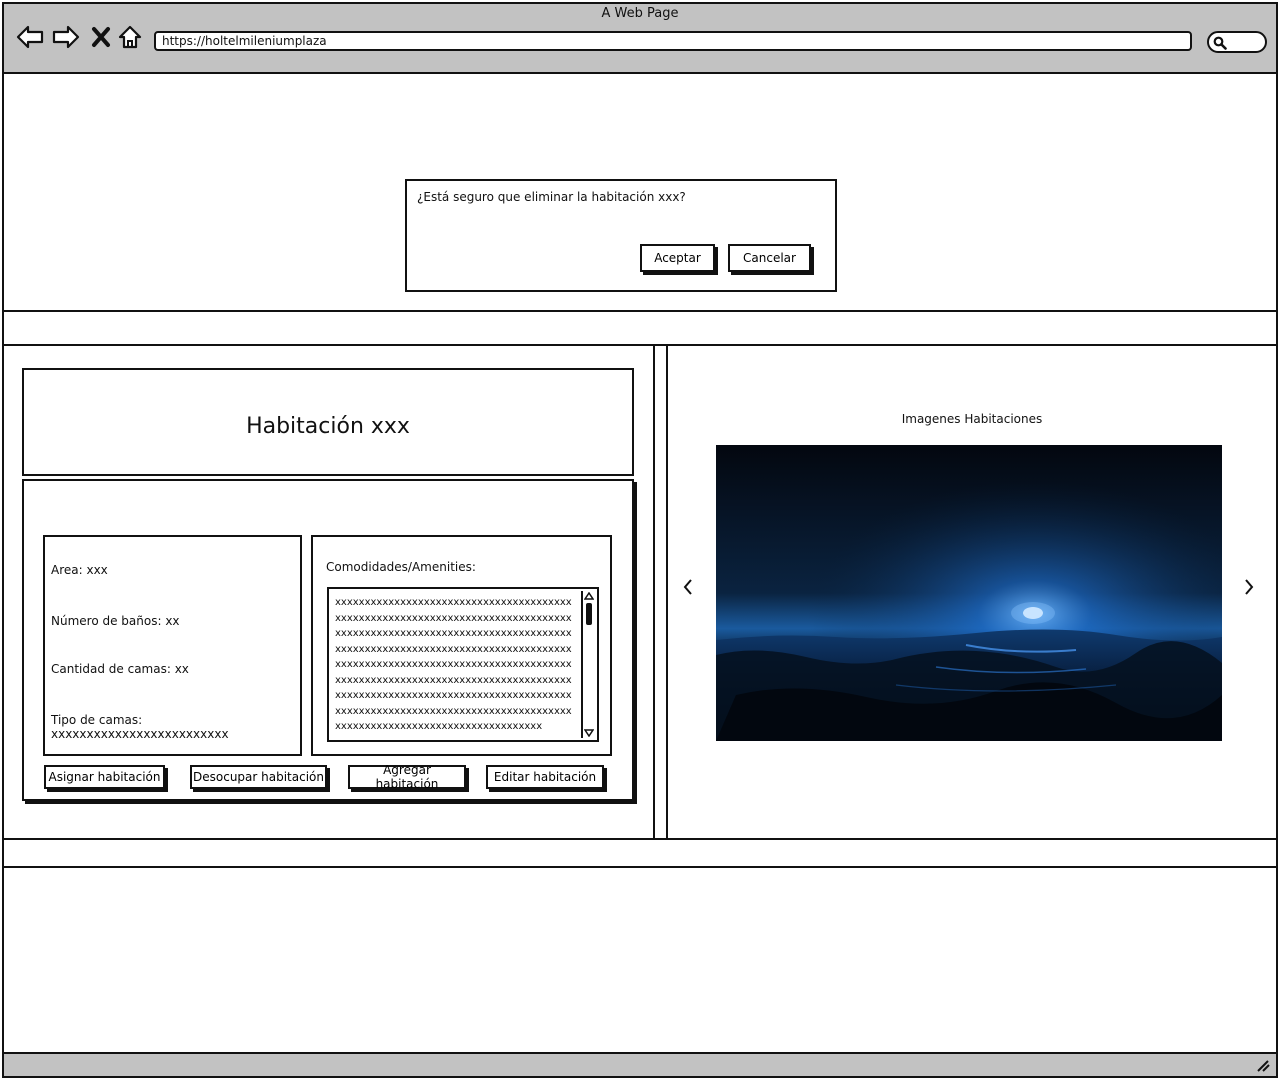  Describe the element at coordinates (101, 37) in the screenshot. I see `close-x-icon` at that location.